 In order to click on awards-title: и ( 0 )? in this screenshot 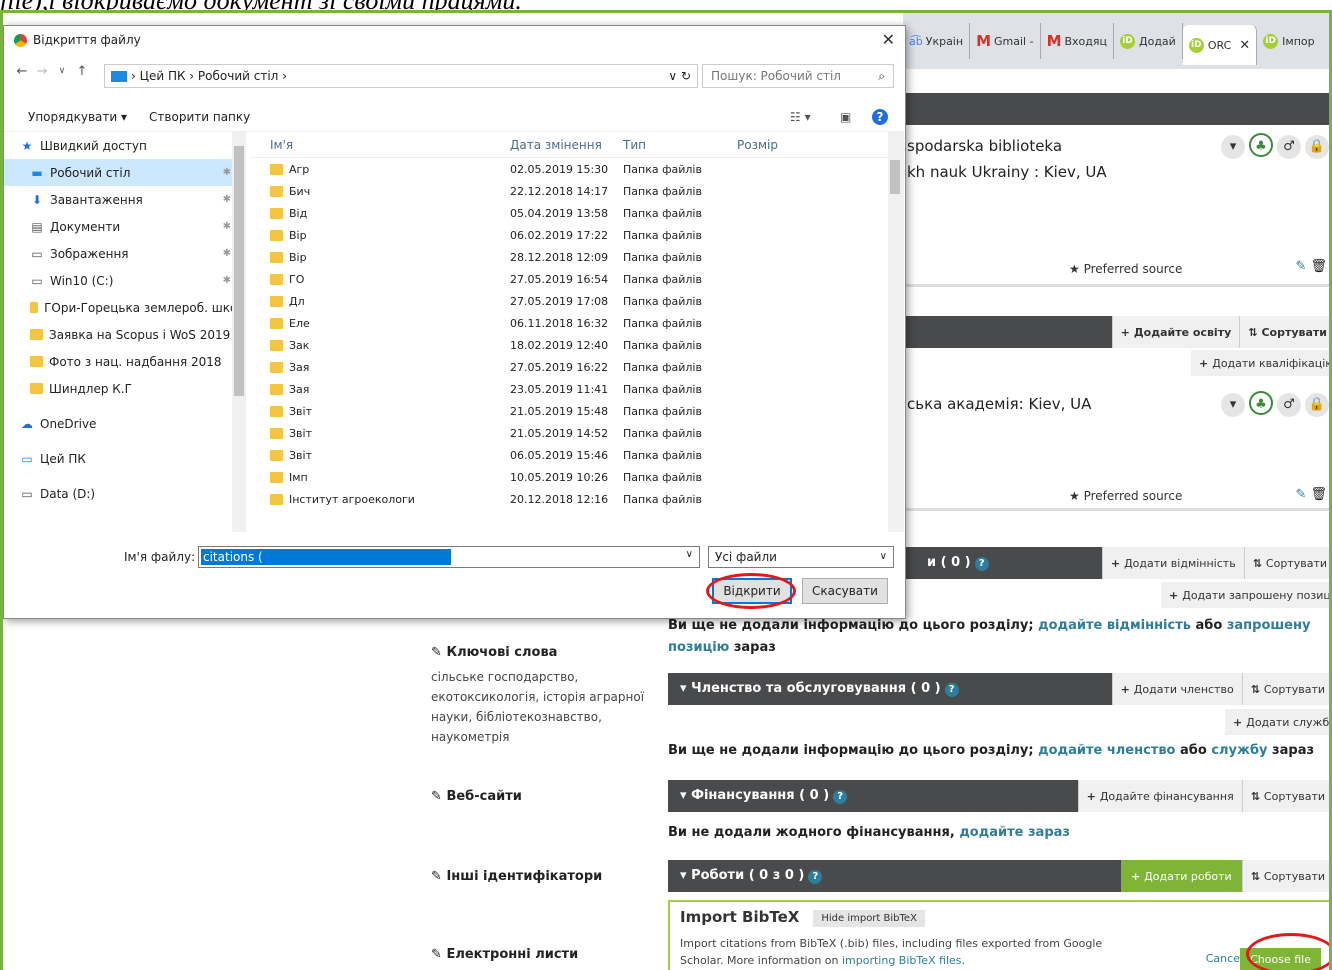, I will do `click(1002, 563)`.